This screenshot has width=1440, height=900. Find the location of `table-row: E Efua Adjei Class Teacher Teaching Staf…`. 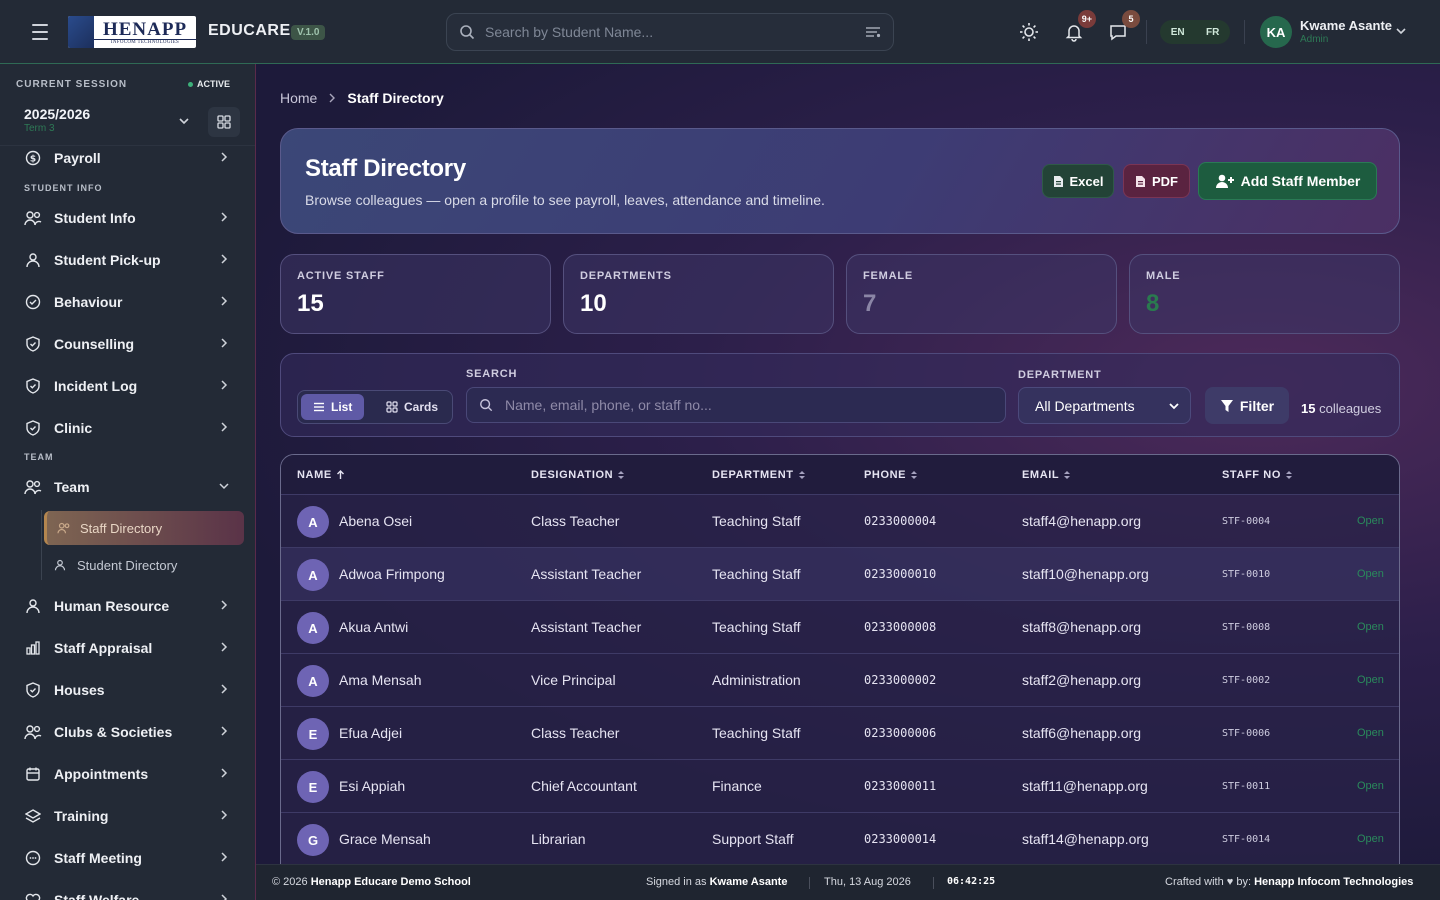

table-row: E Efua Adjei Class Teacher Teaching Staf… is located at coordinates (840, 733).